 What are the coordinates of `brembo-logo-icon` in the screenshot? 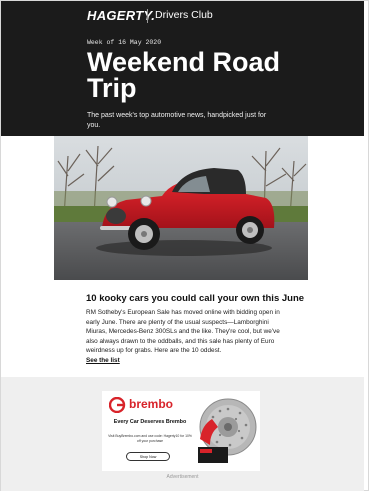 It's located at (117, 405).